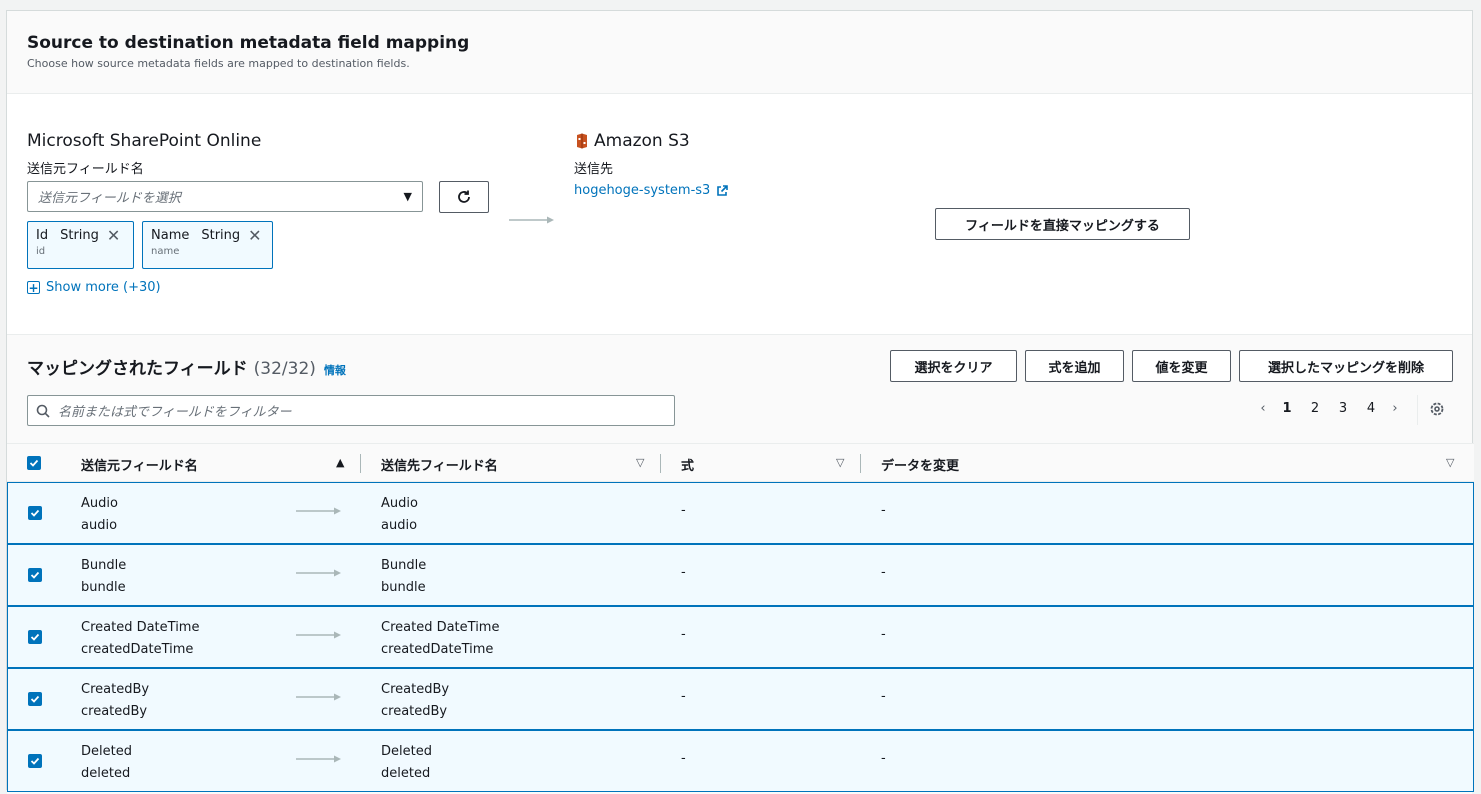  What do you see at coordinates (1074, 366) in the screenshot?
I see `add-expression-button: 式を追加` at bounding box center [1074, 366].